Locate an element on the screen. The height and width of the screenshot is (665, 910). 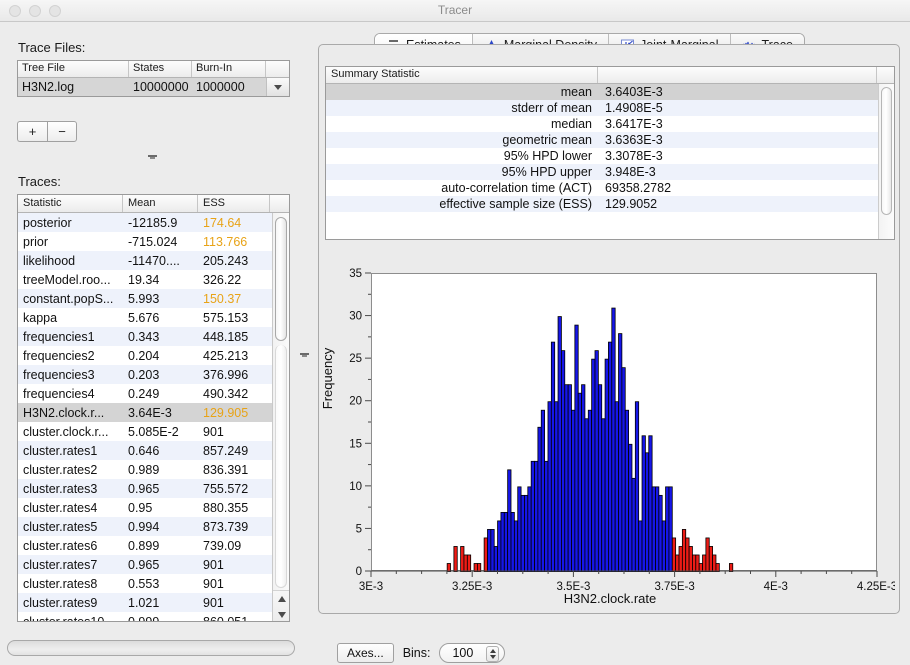
table-row: cluster.rates5 0.994 873.739 is located at coordinates (153, 526).